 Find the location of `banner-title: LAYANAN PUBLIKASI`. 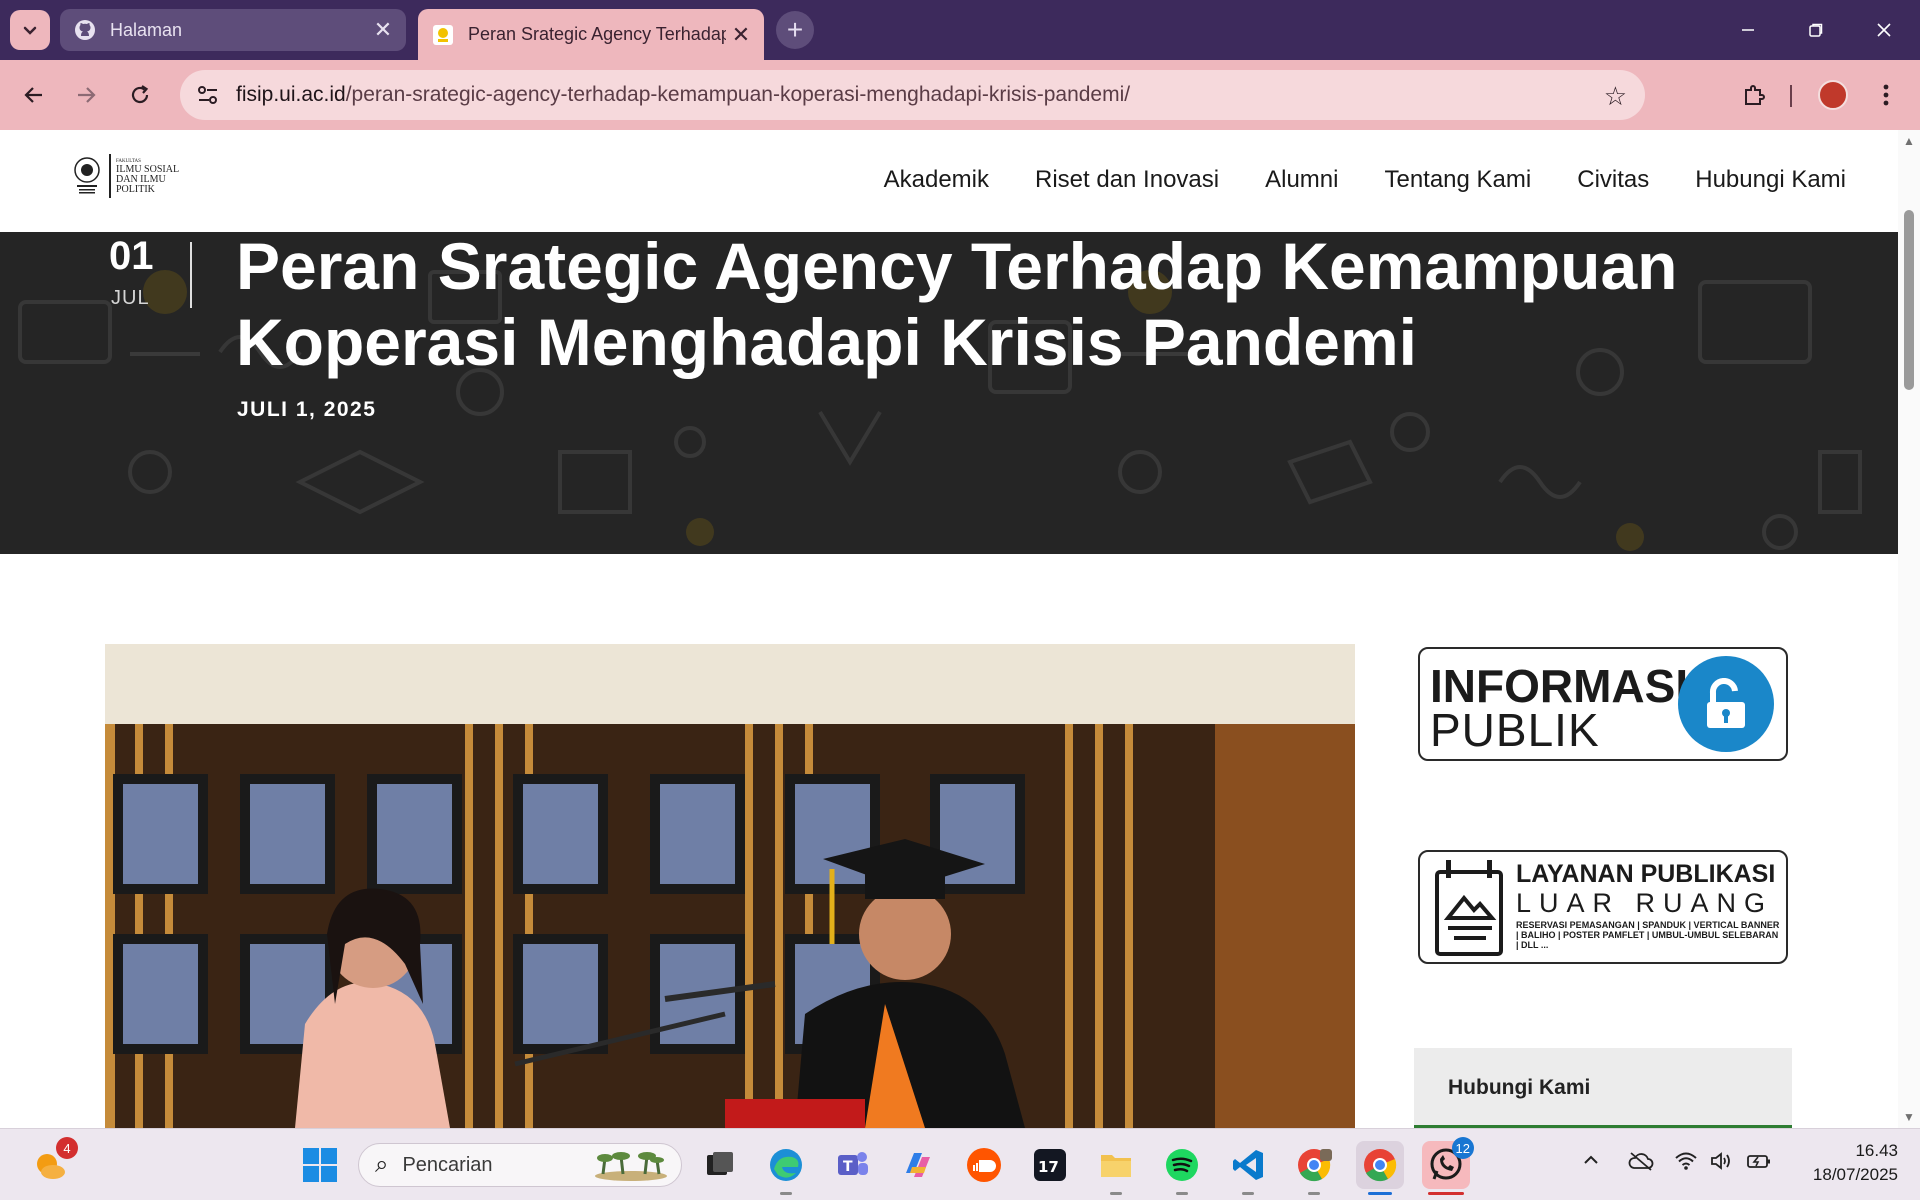

banner-title: LAYANAN PUBLIKASI is located at coordinates (1646, 874).